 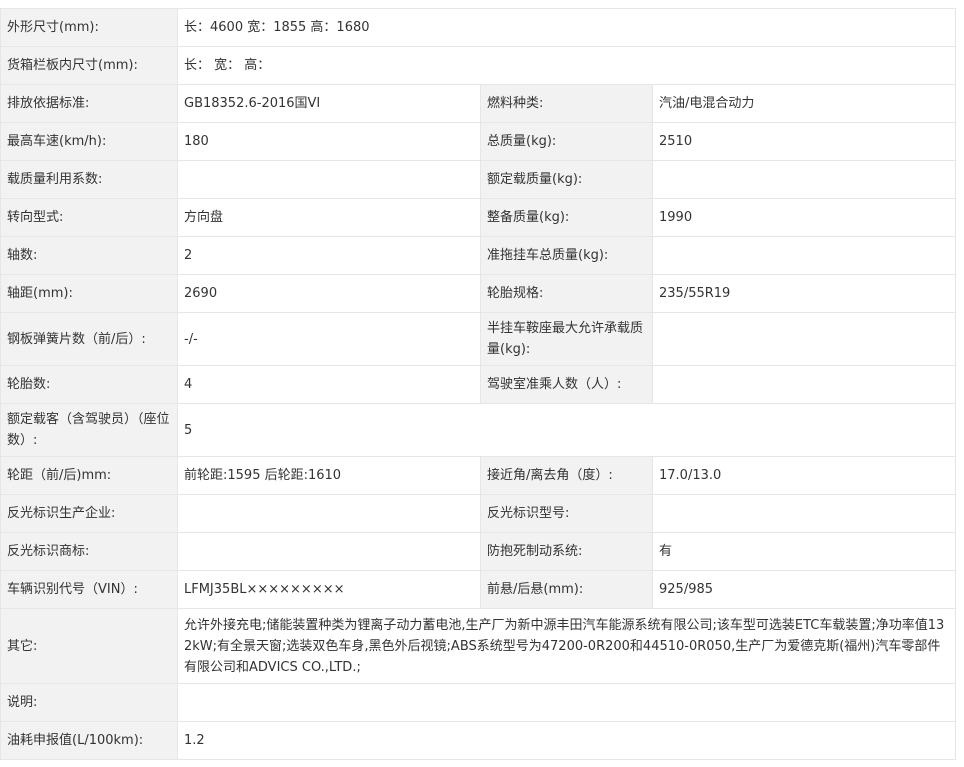 What do you see at coordinates (566, 384) in the screenshot?
I see `label-cab-occupants: 驾驶室准乘人数（人）:` at bounding box center [566, 384].